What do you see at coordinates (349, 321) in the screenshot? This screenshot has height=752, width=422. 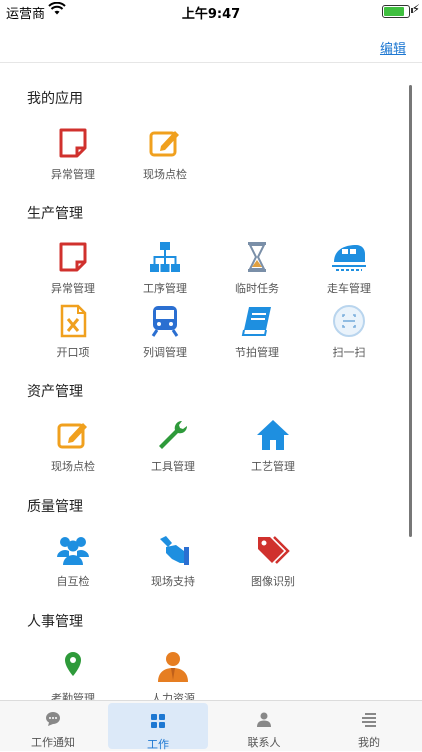 I see `scan-icon` at bounding box center [349, 321].